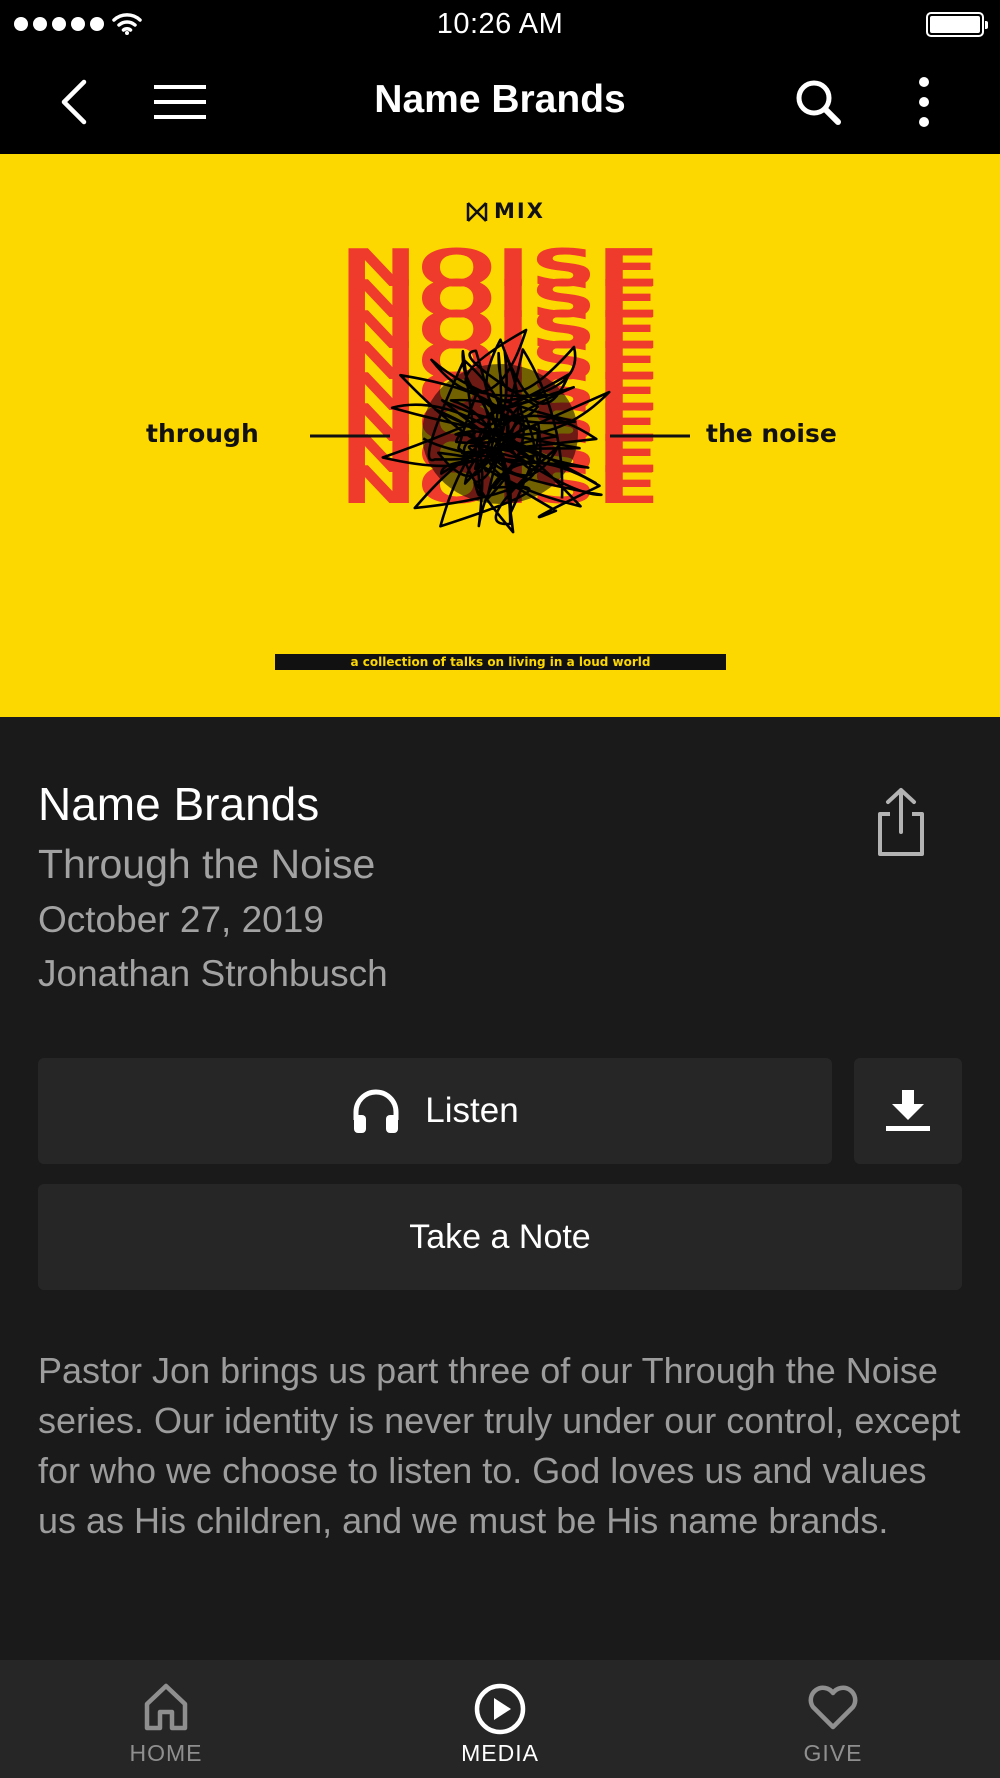 This screenshot has width=1000, height=1778. What do you see at coordinates (181, 919) in the screenshot?
I see `episode-date: October 27, 2019` at bounding box center [181, 919].